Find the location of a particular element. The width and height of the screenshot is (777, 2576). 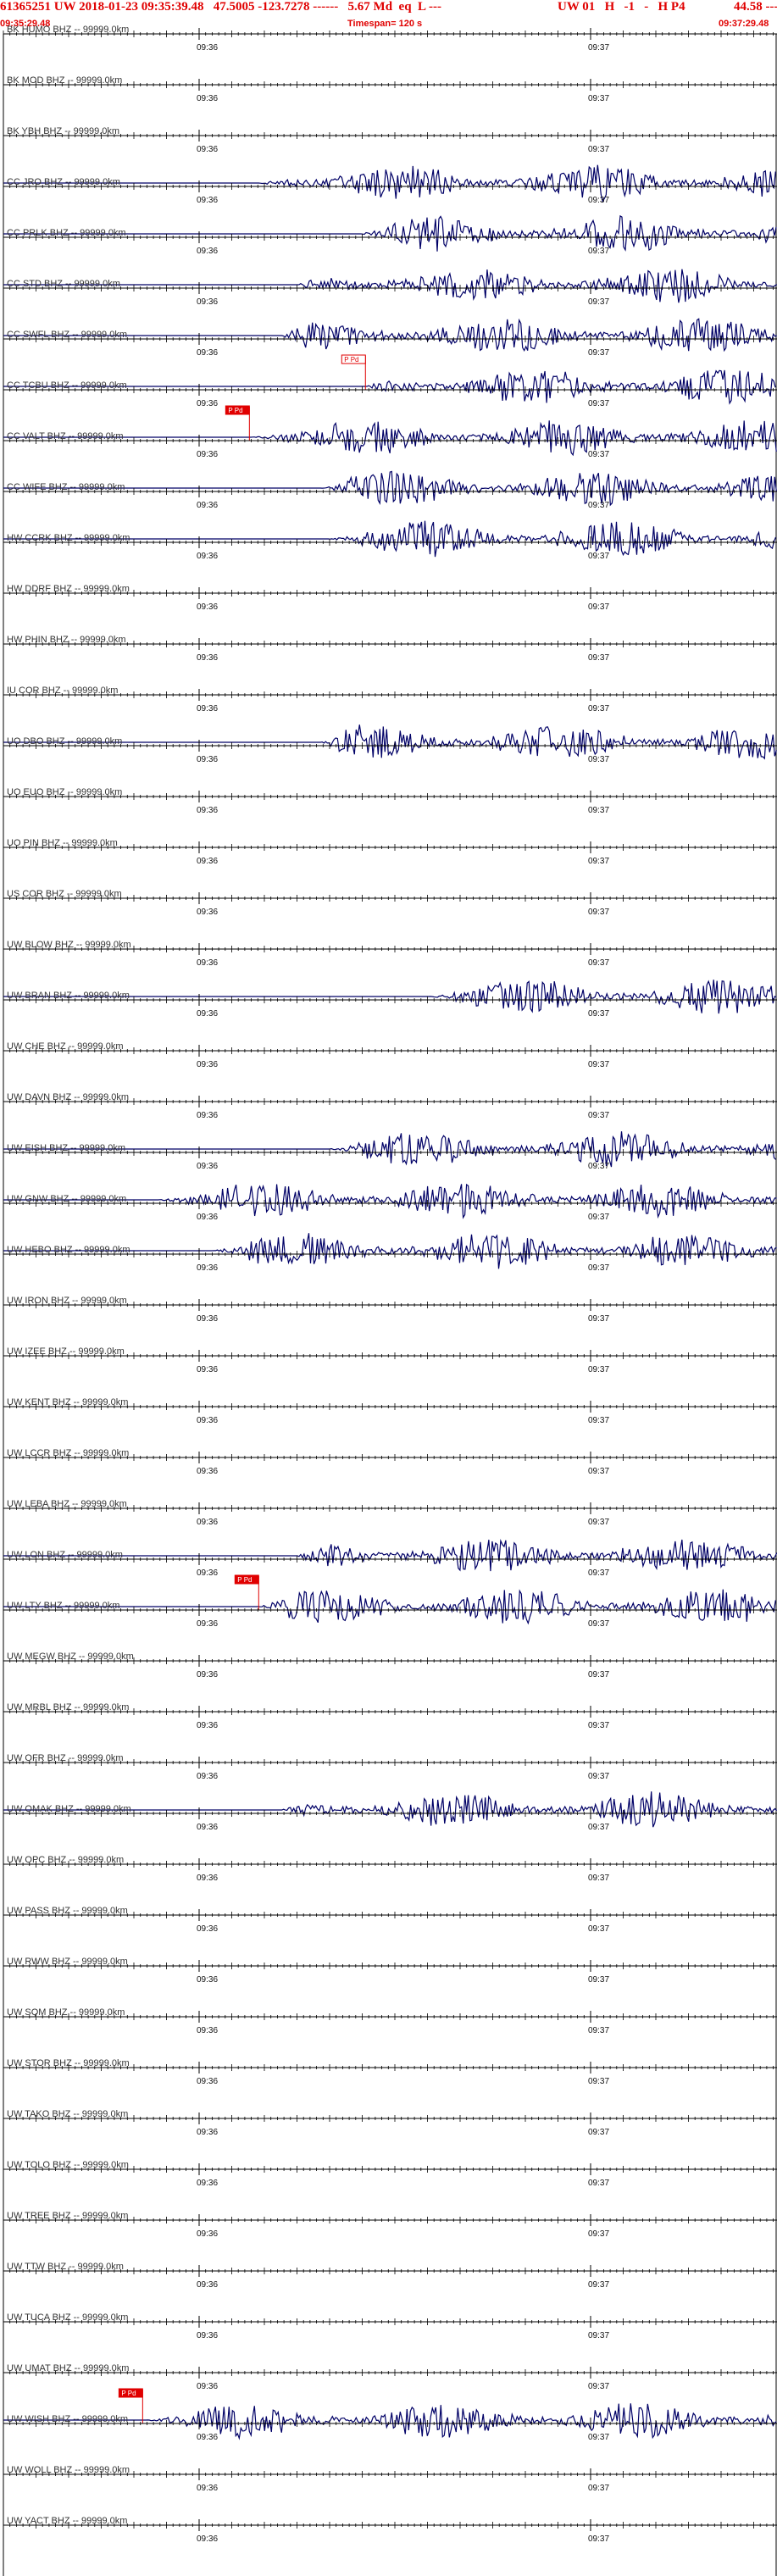

channel-label: HW PHIN BHZ -- 99999.0km is located at coordinates (66, 640).